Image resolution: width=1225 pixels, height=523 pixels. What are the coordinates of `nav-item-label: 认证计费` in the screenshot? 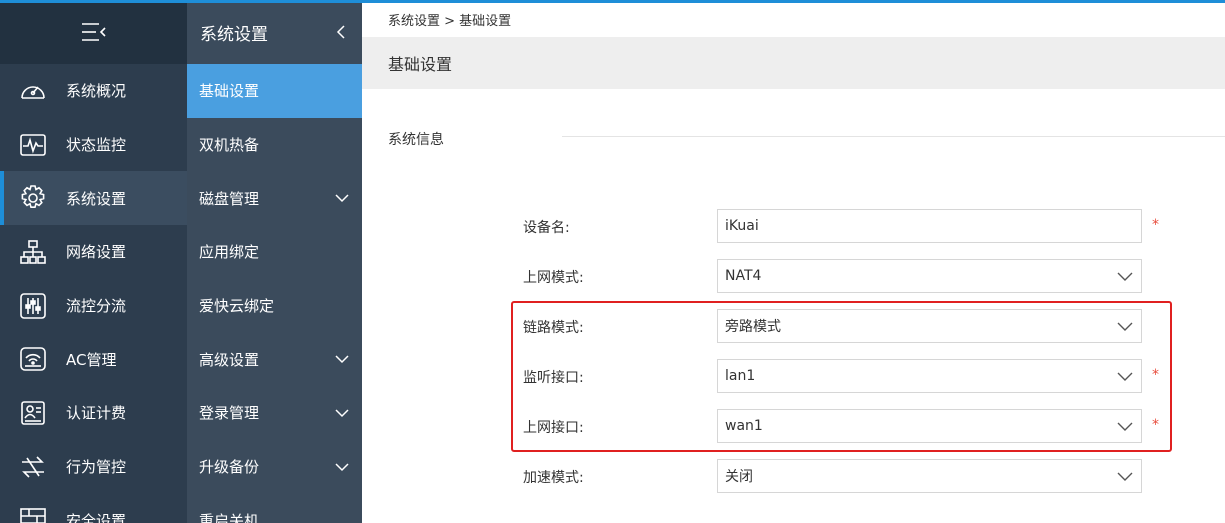 It's located at (96, 413).